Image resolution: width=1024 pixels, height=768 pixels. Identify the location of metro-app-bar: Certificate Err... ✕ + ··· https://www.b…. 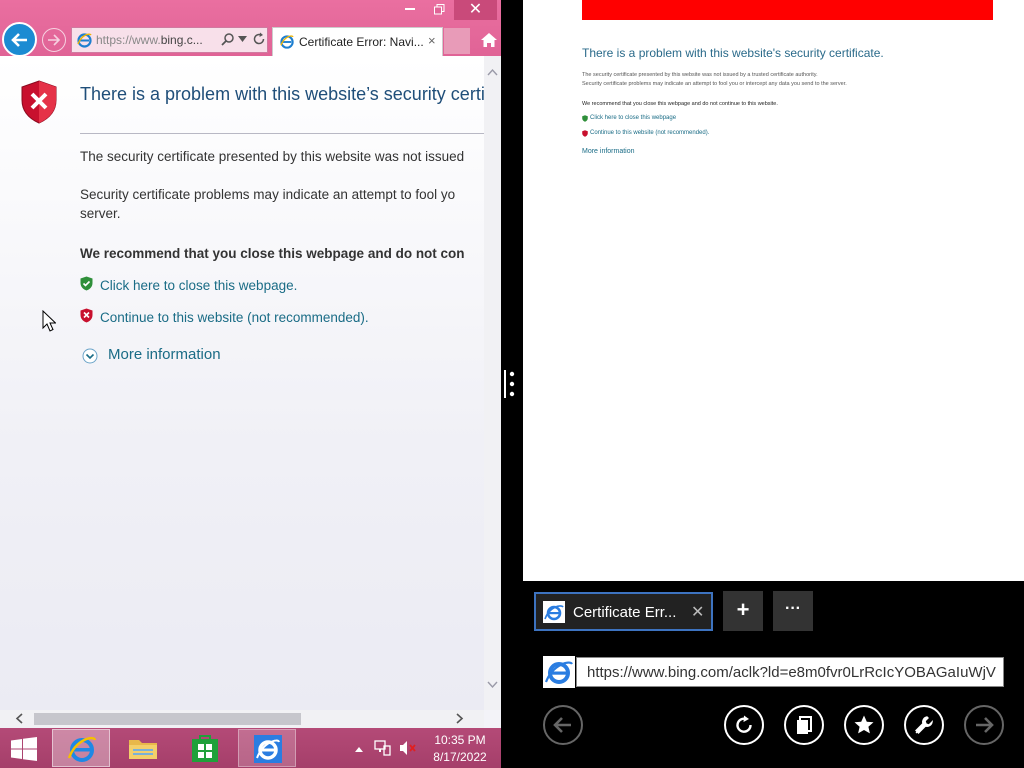
(773, 674).